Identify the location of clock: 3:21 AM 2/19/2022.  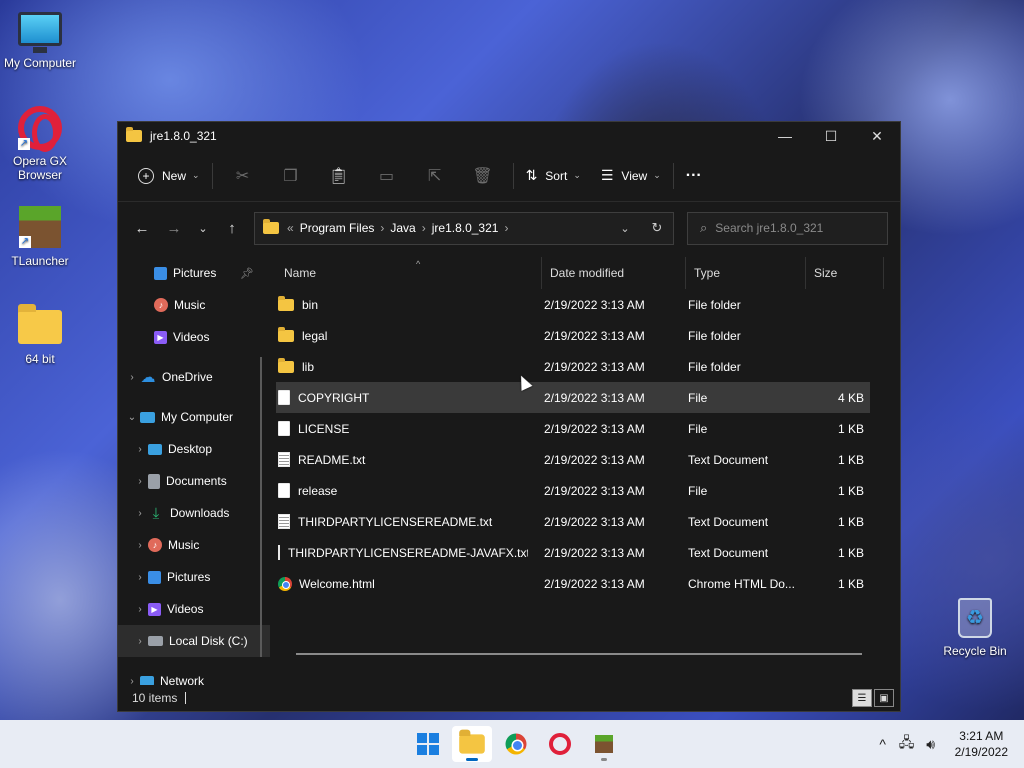
(981, 744).